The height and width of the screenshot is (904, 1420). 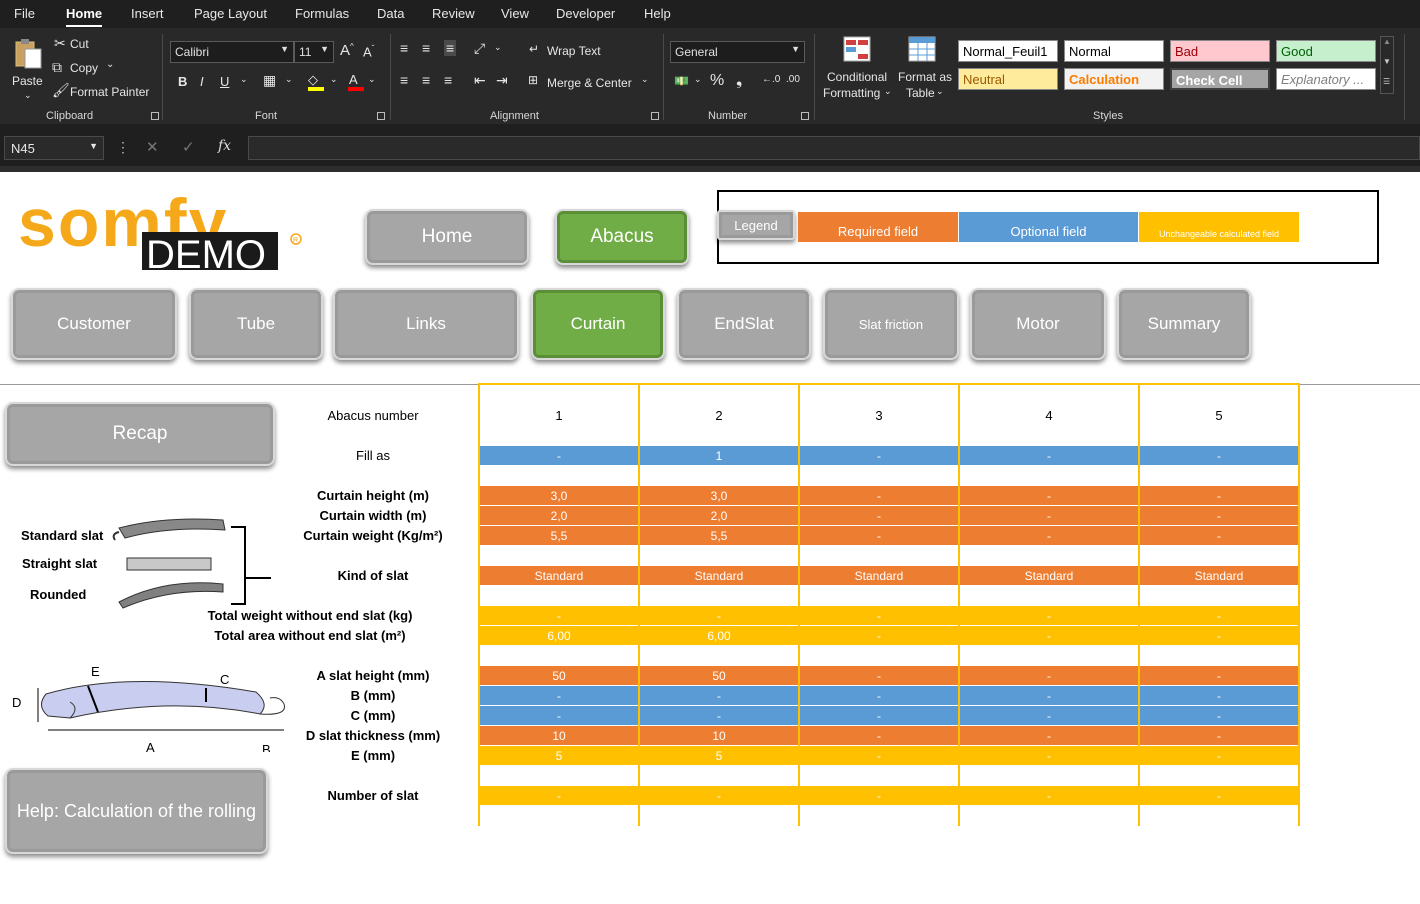 What do you see at coordinates (1008, 79) in the screenshot?
I see `style-cell-neutral: Neutral` at bounding box center [1008, 79].